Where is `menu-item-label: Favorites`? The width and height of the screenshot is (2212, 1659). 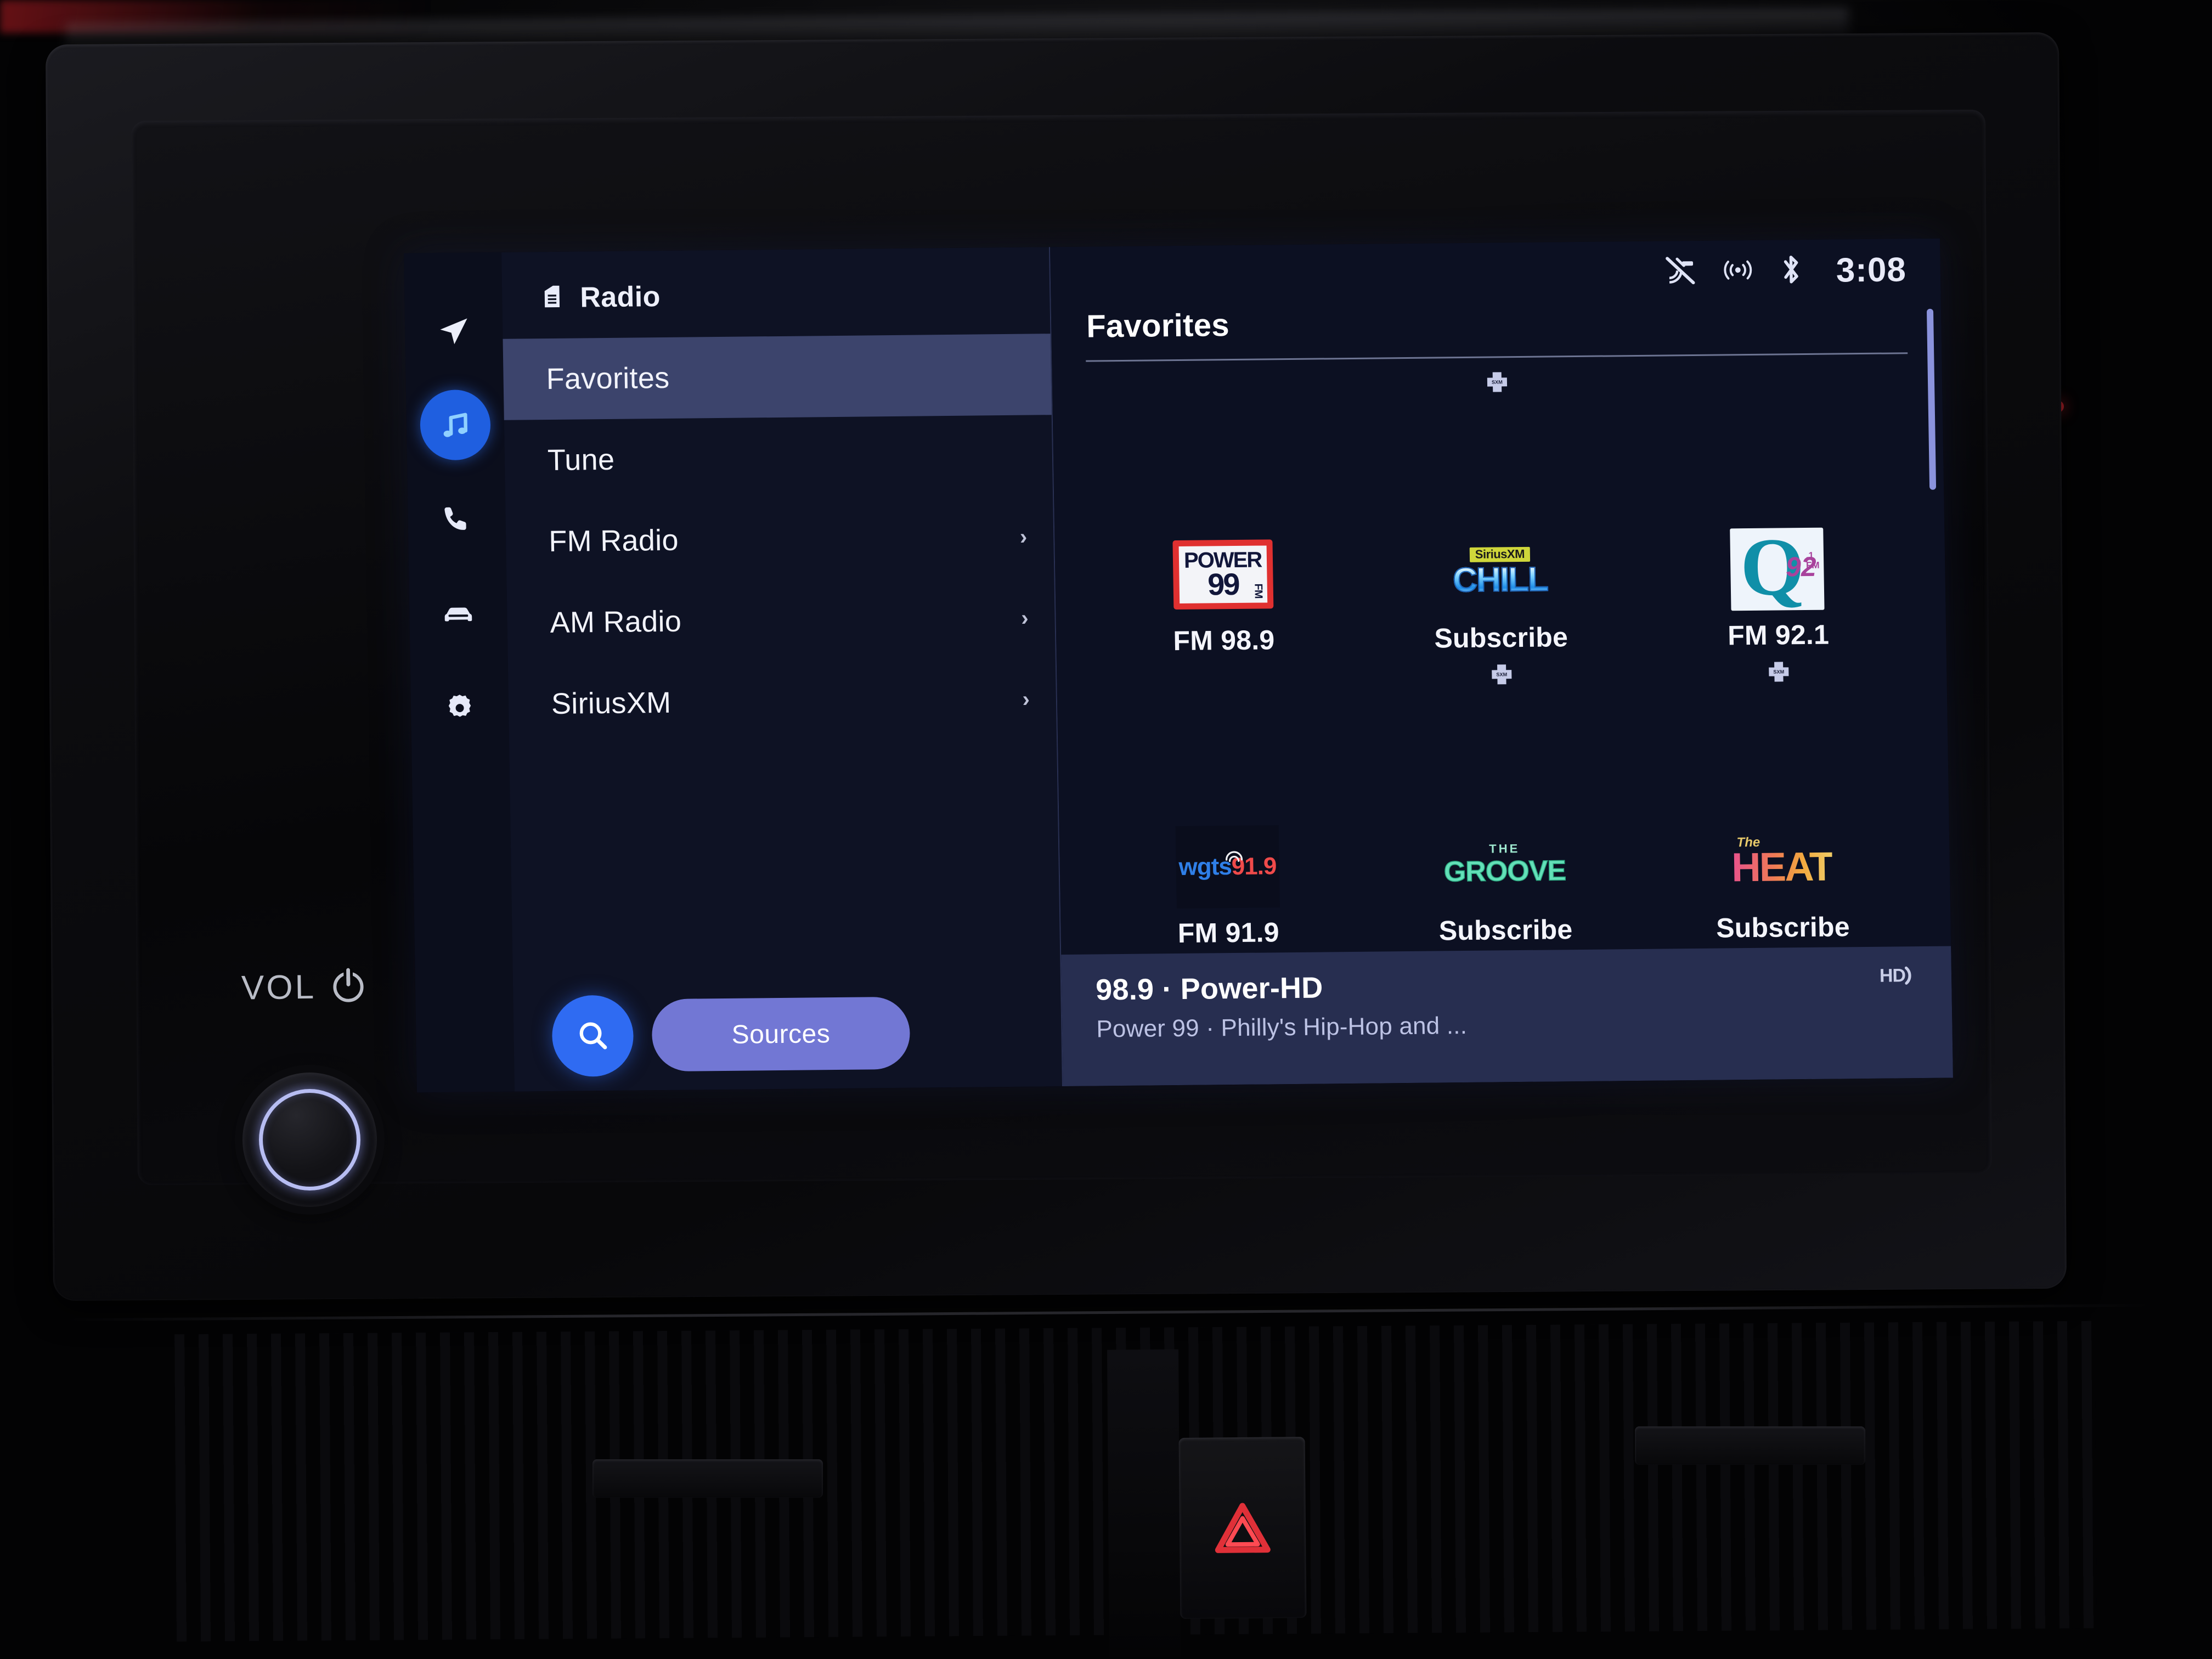
menu-item-label: Favorites is located at coordinates (608, 379).